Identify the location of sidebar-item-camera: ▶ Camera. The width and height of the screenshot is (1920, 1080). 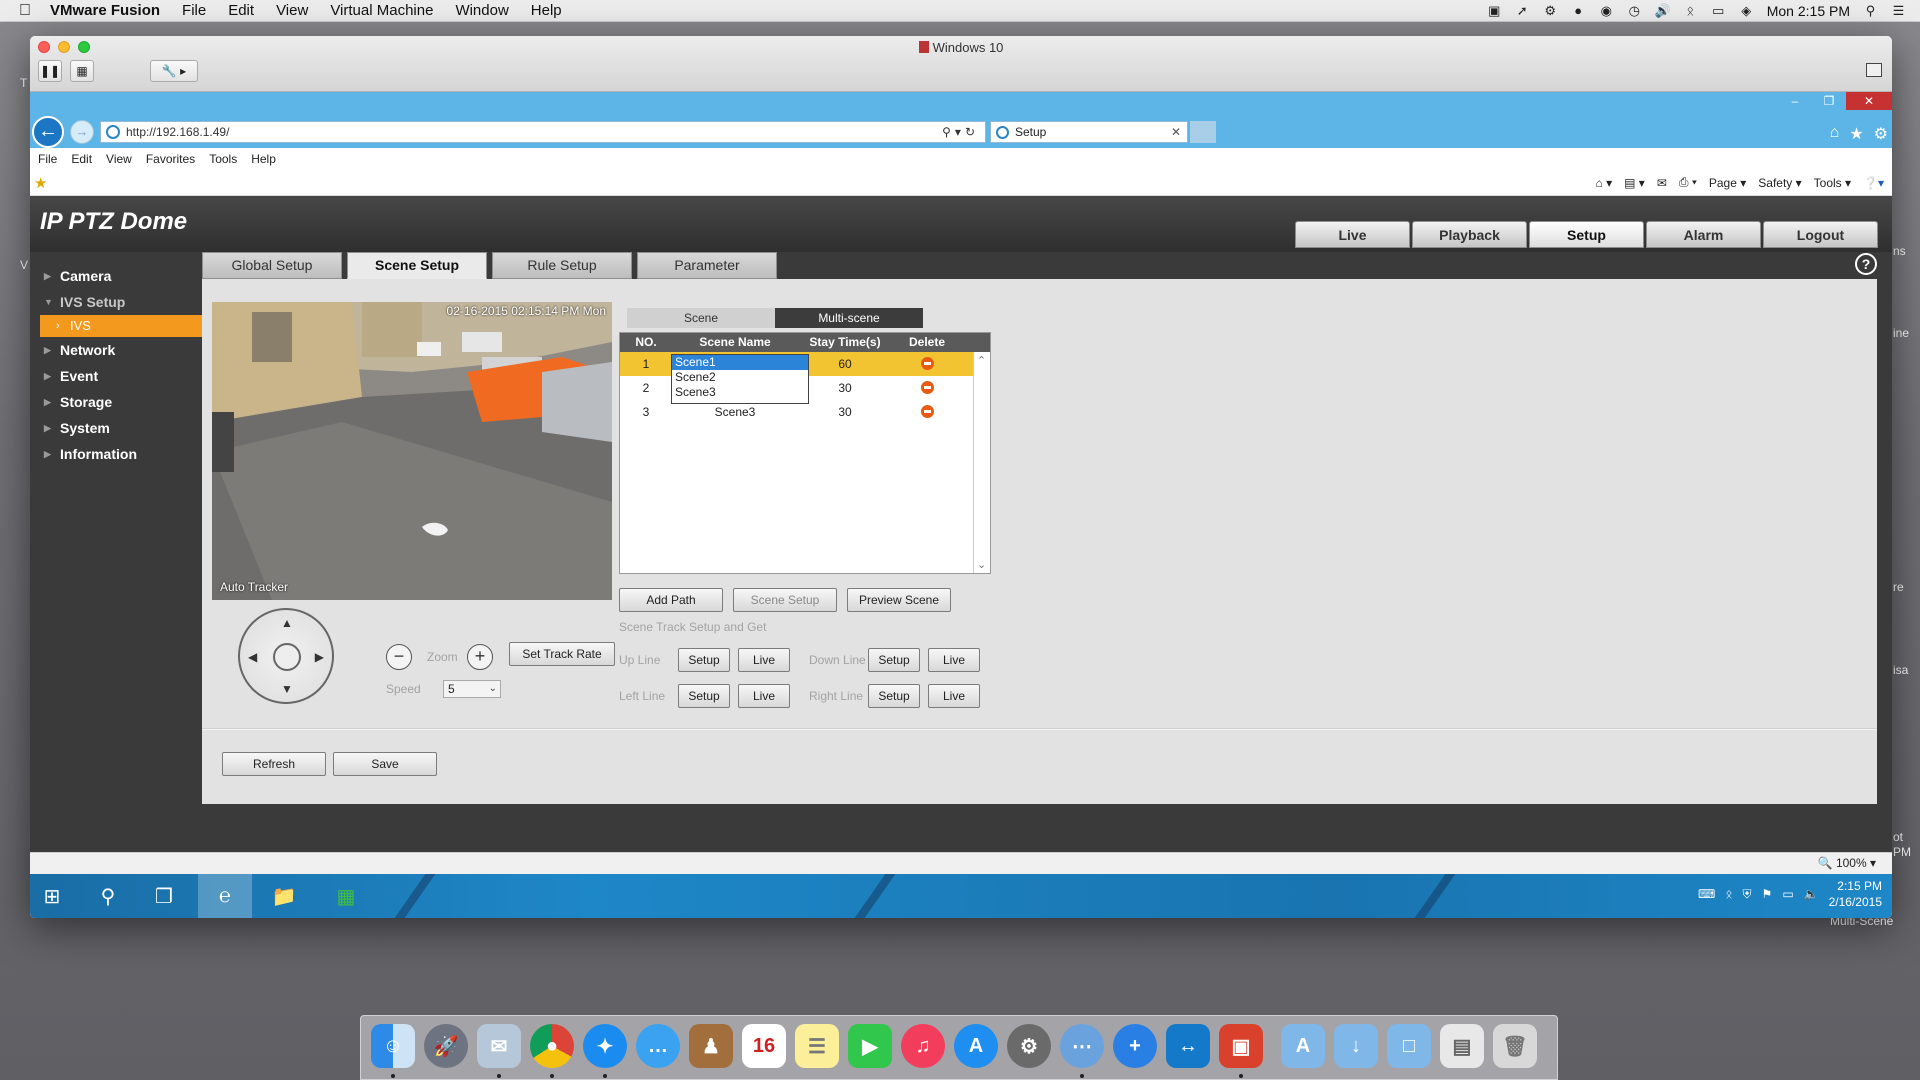
(116, 276).